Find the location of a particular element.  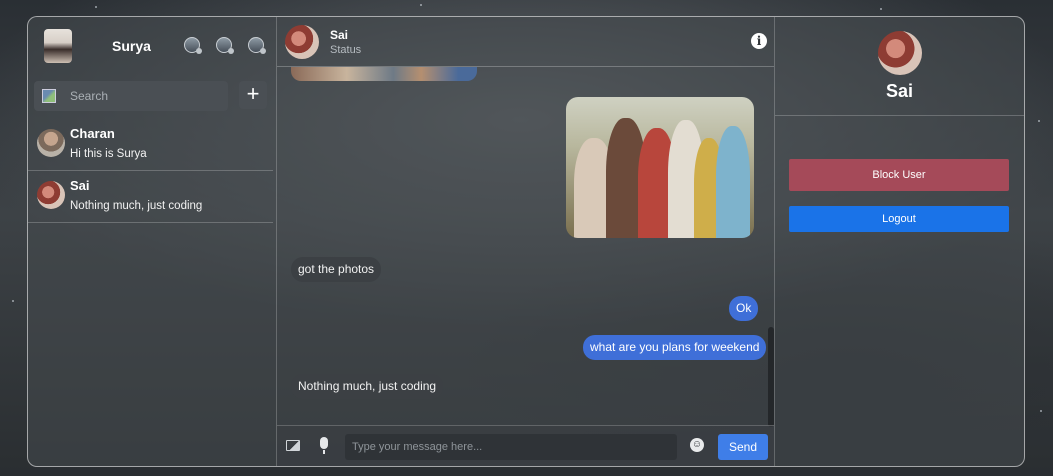

sidebar-header: Surya is located at coordinates (152, 46).